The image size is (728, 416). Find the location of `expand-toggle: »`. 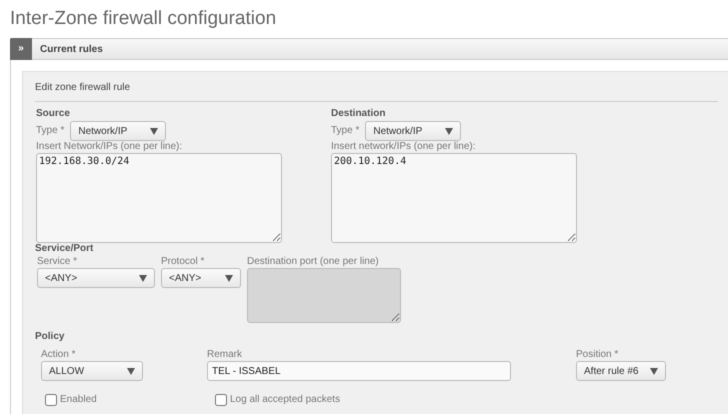

expand-toggle: » is located at coordinates (21, 49).